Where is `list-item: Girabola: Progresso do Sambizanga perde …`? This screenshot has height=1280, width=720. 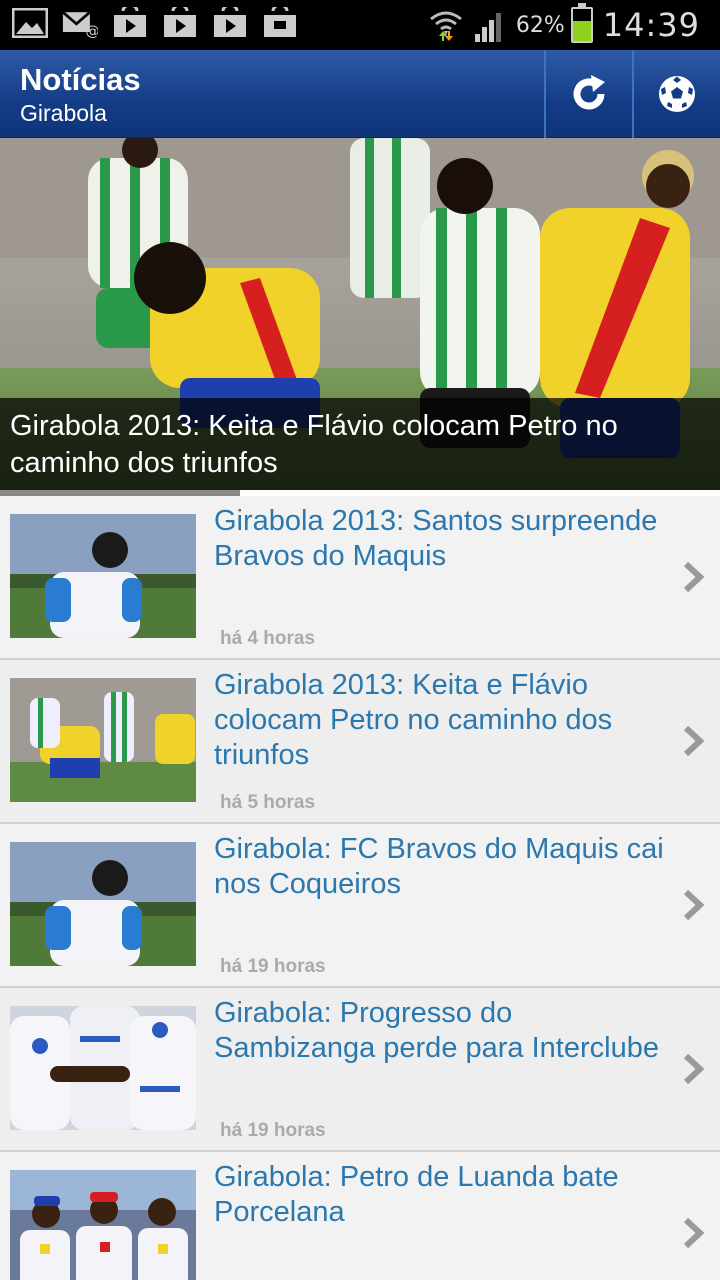
list-item: Girabola: Progresso do Sambizanga perde … is located at coordinates (360, 1070).